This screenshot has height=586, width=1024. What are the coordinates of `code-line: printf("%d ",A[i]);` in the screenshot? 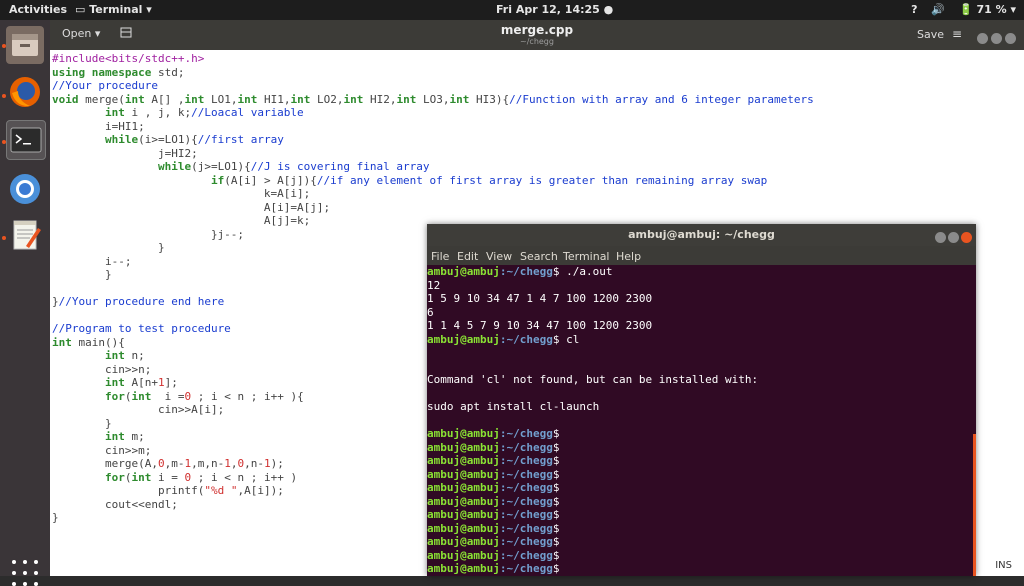 It's located at (168, 490).